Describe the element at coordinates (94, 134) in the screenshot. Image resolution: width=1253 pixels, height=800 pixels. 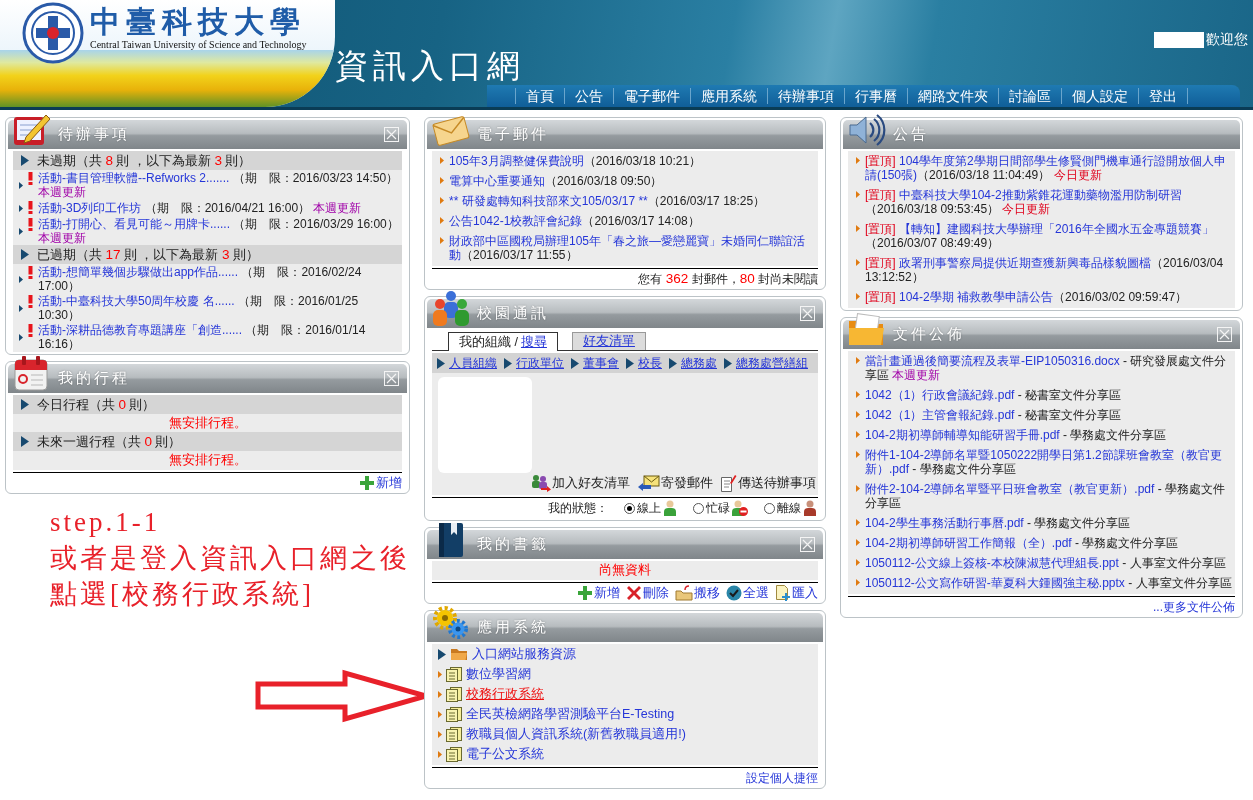
I see `panel-title: 待辦事項` at that location.